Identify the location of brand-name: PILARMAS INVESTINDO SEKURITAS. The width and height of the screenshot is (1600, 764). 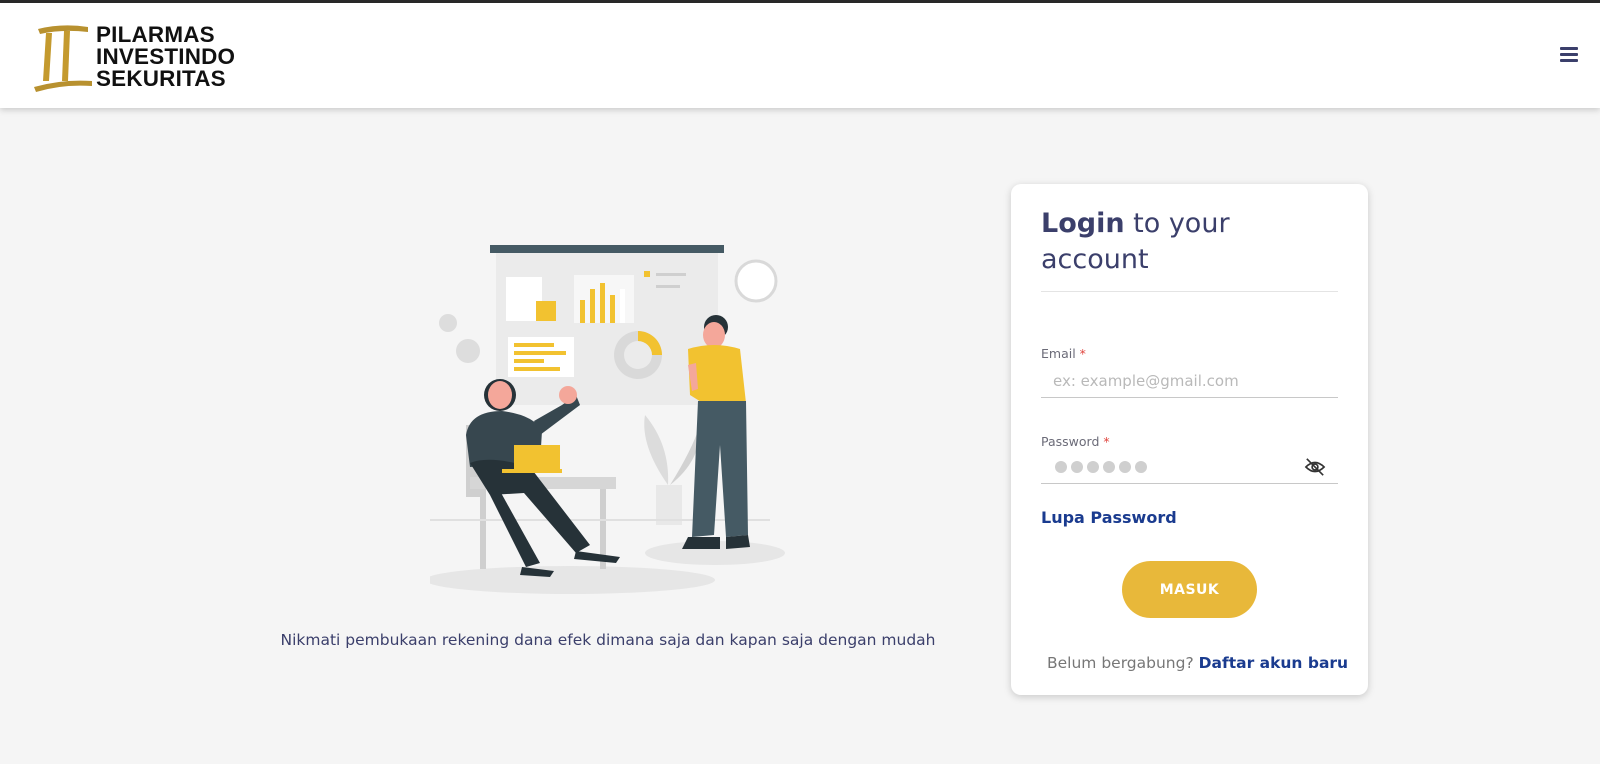
(166, 56).